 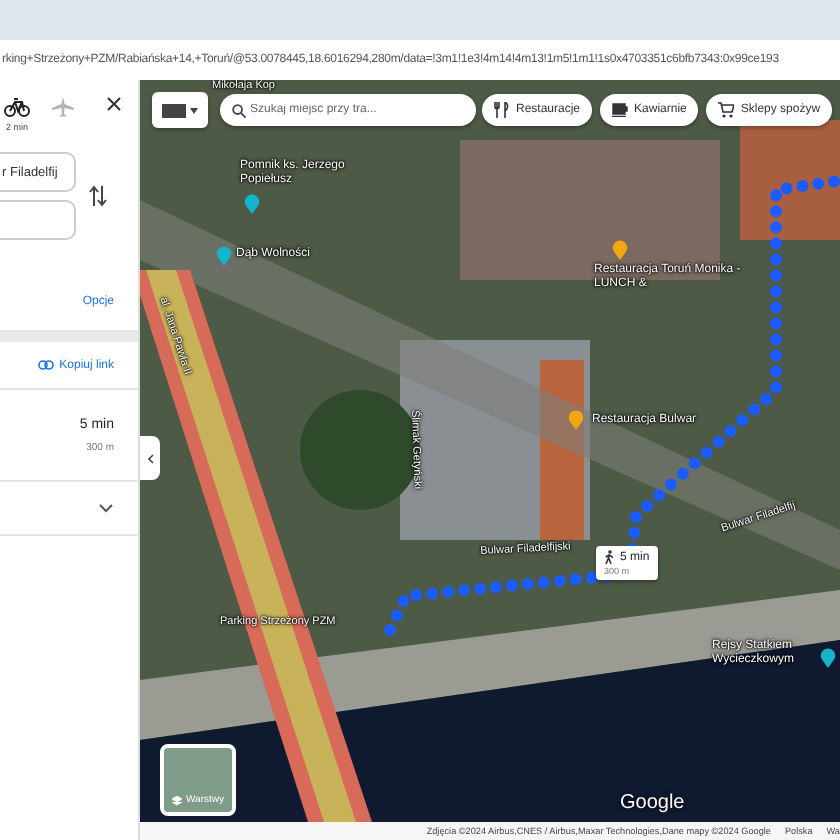 I want to click on airplane-icon, so click(x=63, y=107).